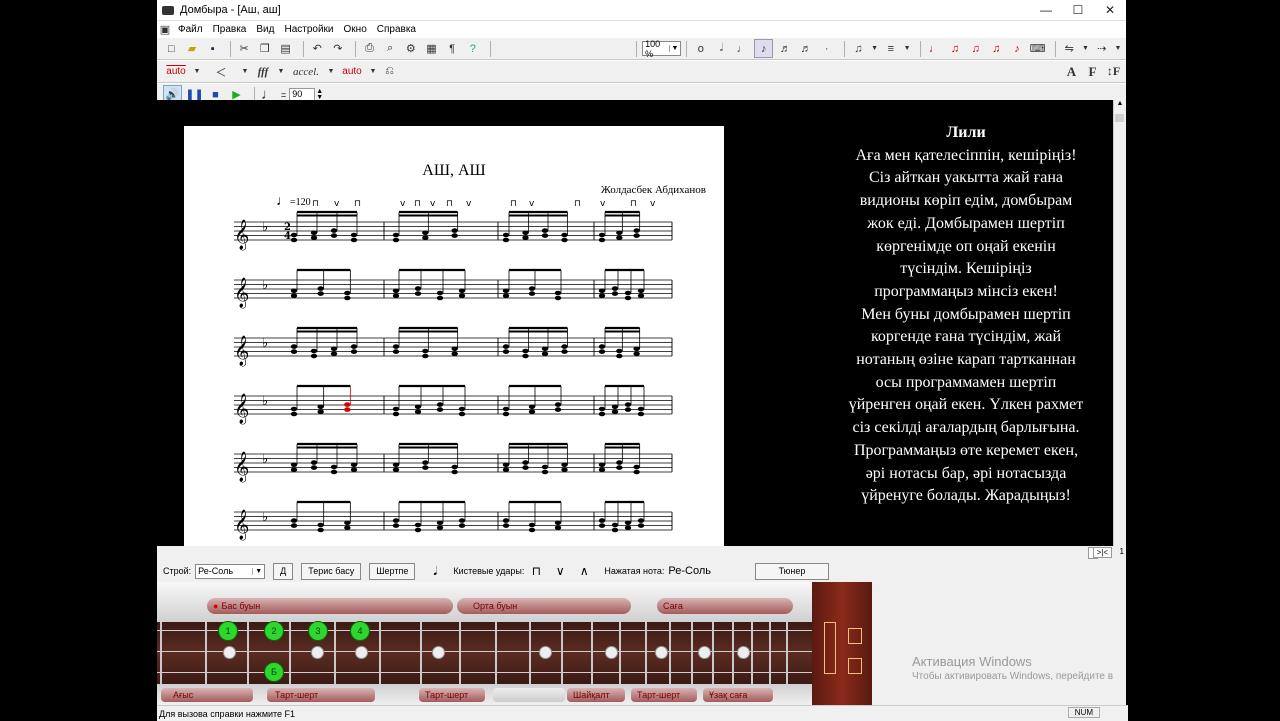 This screenshot has width=1280, height=721. Describe the element at coordinates (664, 695) in the screenshot. I see `tart-shert-pill-3: Тарт-шерт` at that location.